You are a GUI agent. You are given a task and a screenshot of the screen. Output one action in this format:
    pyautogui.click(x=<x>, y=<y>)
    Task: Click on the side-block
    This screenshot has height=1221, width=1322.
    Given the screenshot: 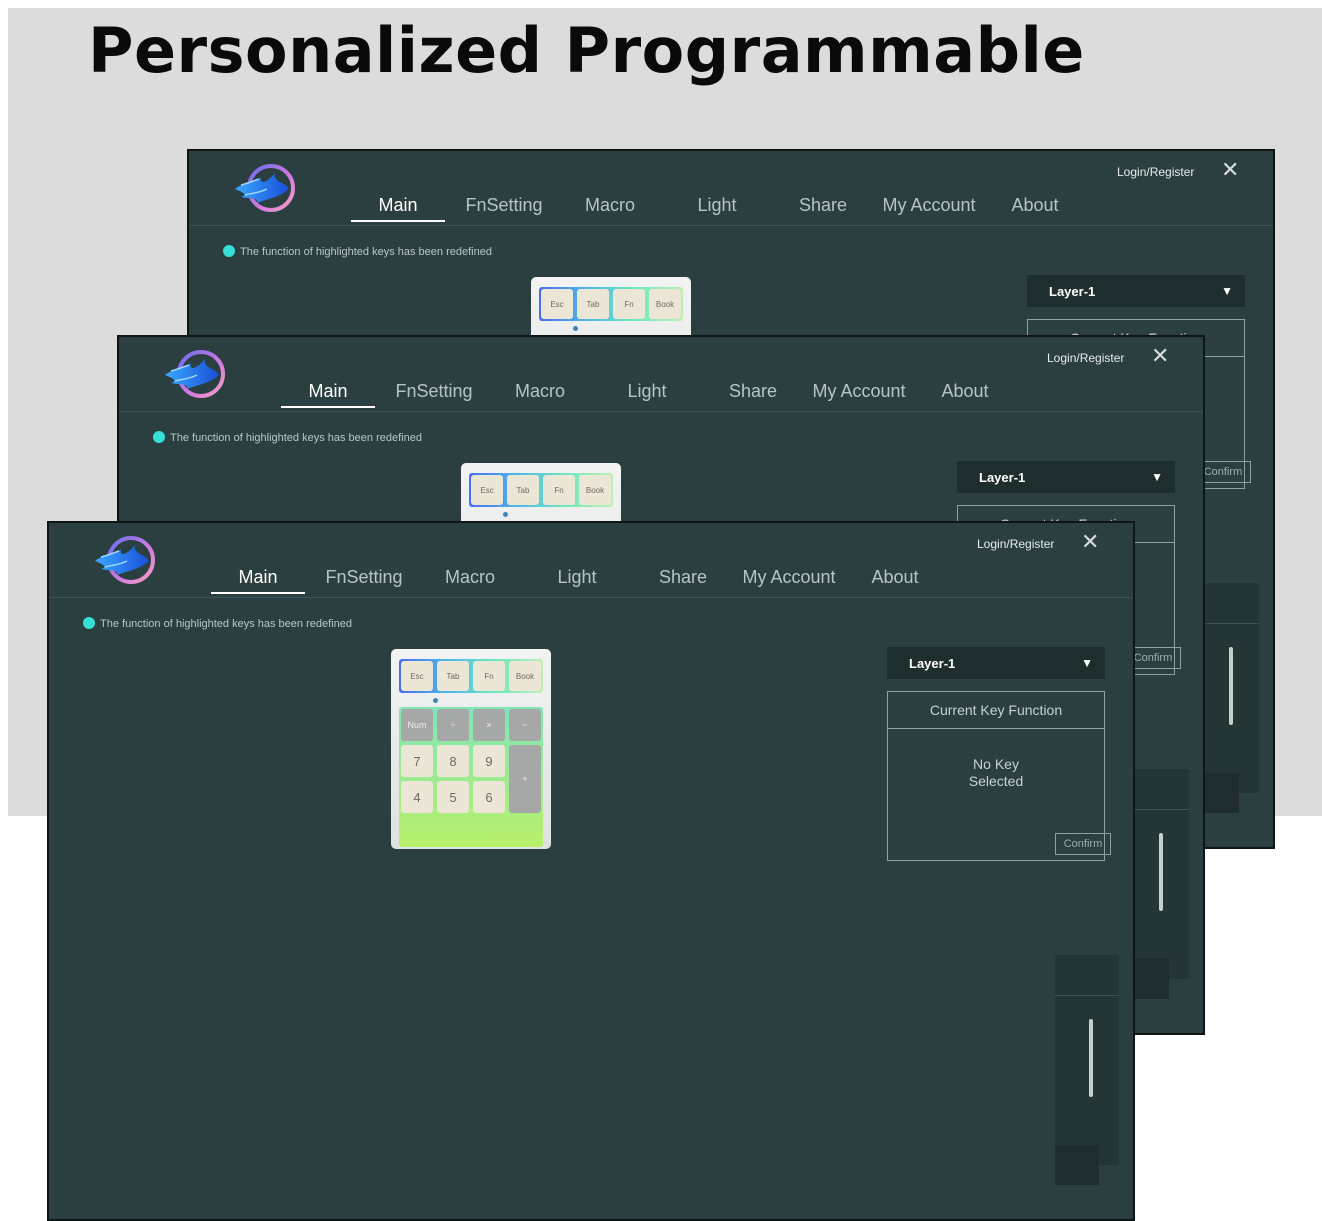 What is the action you would take?
    pyautogui.click(x=1077, y=1165)
    